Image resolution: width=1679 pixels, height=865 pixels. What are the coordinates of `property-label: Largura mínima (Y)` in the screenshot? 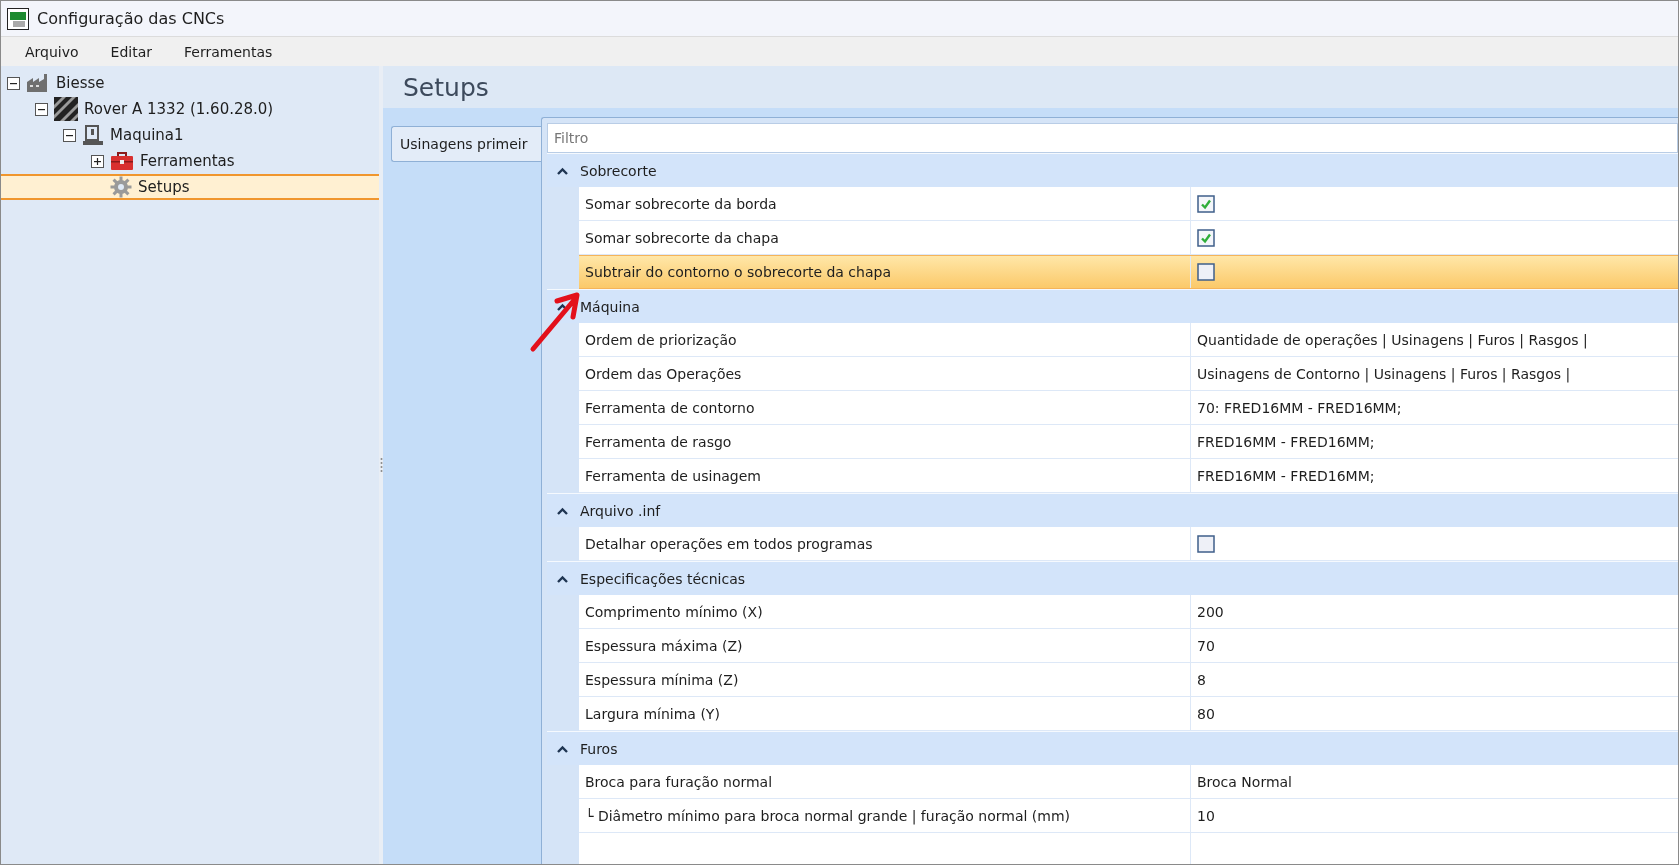 It's located at (652, 713).